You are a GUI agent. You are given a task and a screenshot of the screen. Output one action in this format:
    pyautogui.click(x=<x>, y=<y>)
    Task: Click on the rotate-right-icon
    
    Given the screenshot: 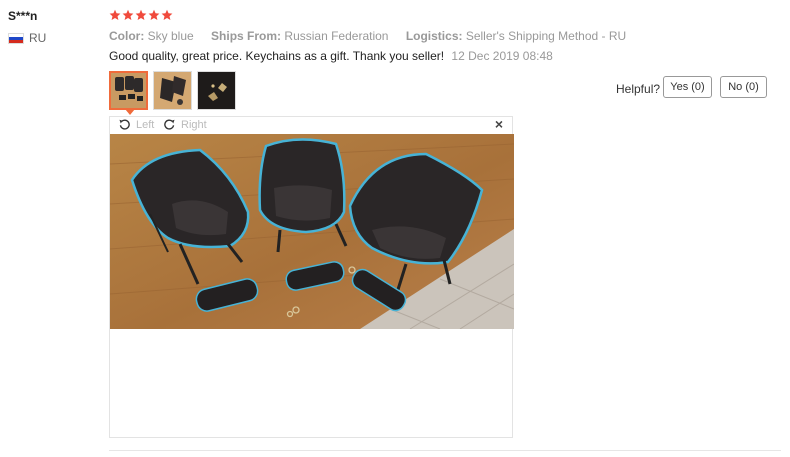 What is the action you would take?
    pyautogui.click(x=169, y=124)
    